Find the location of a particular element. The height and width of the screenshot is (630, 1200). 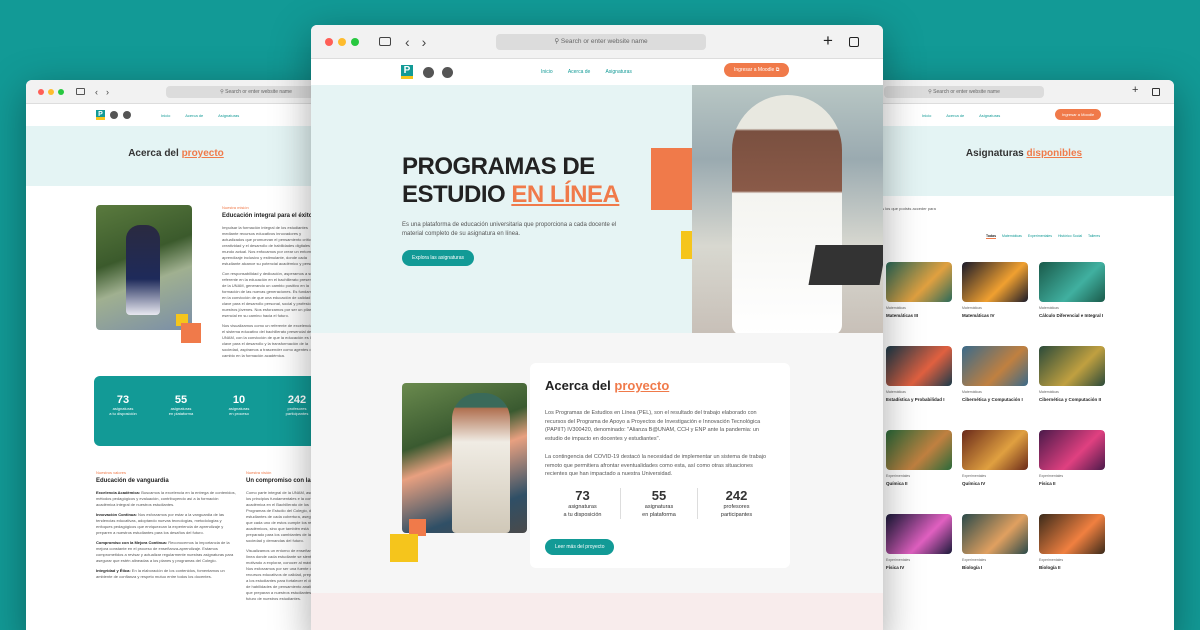

moodle-login-button: Ingresar a Moodle is located at coordinates (1078, 114).